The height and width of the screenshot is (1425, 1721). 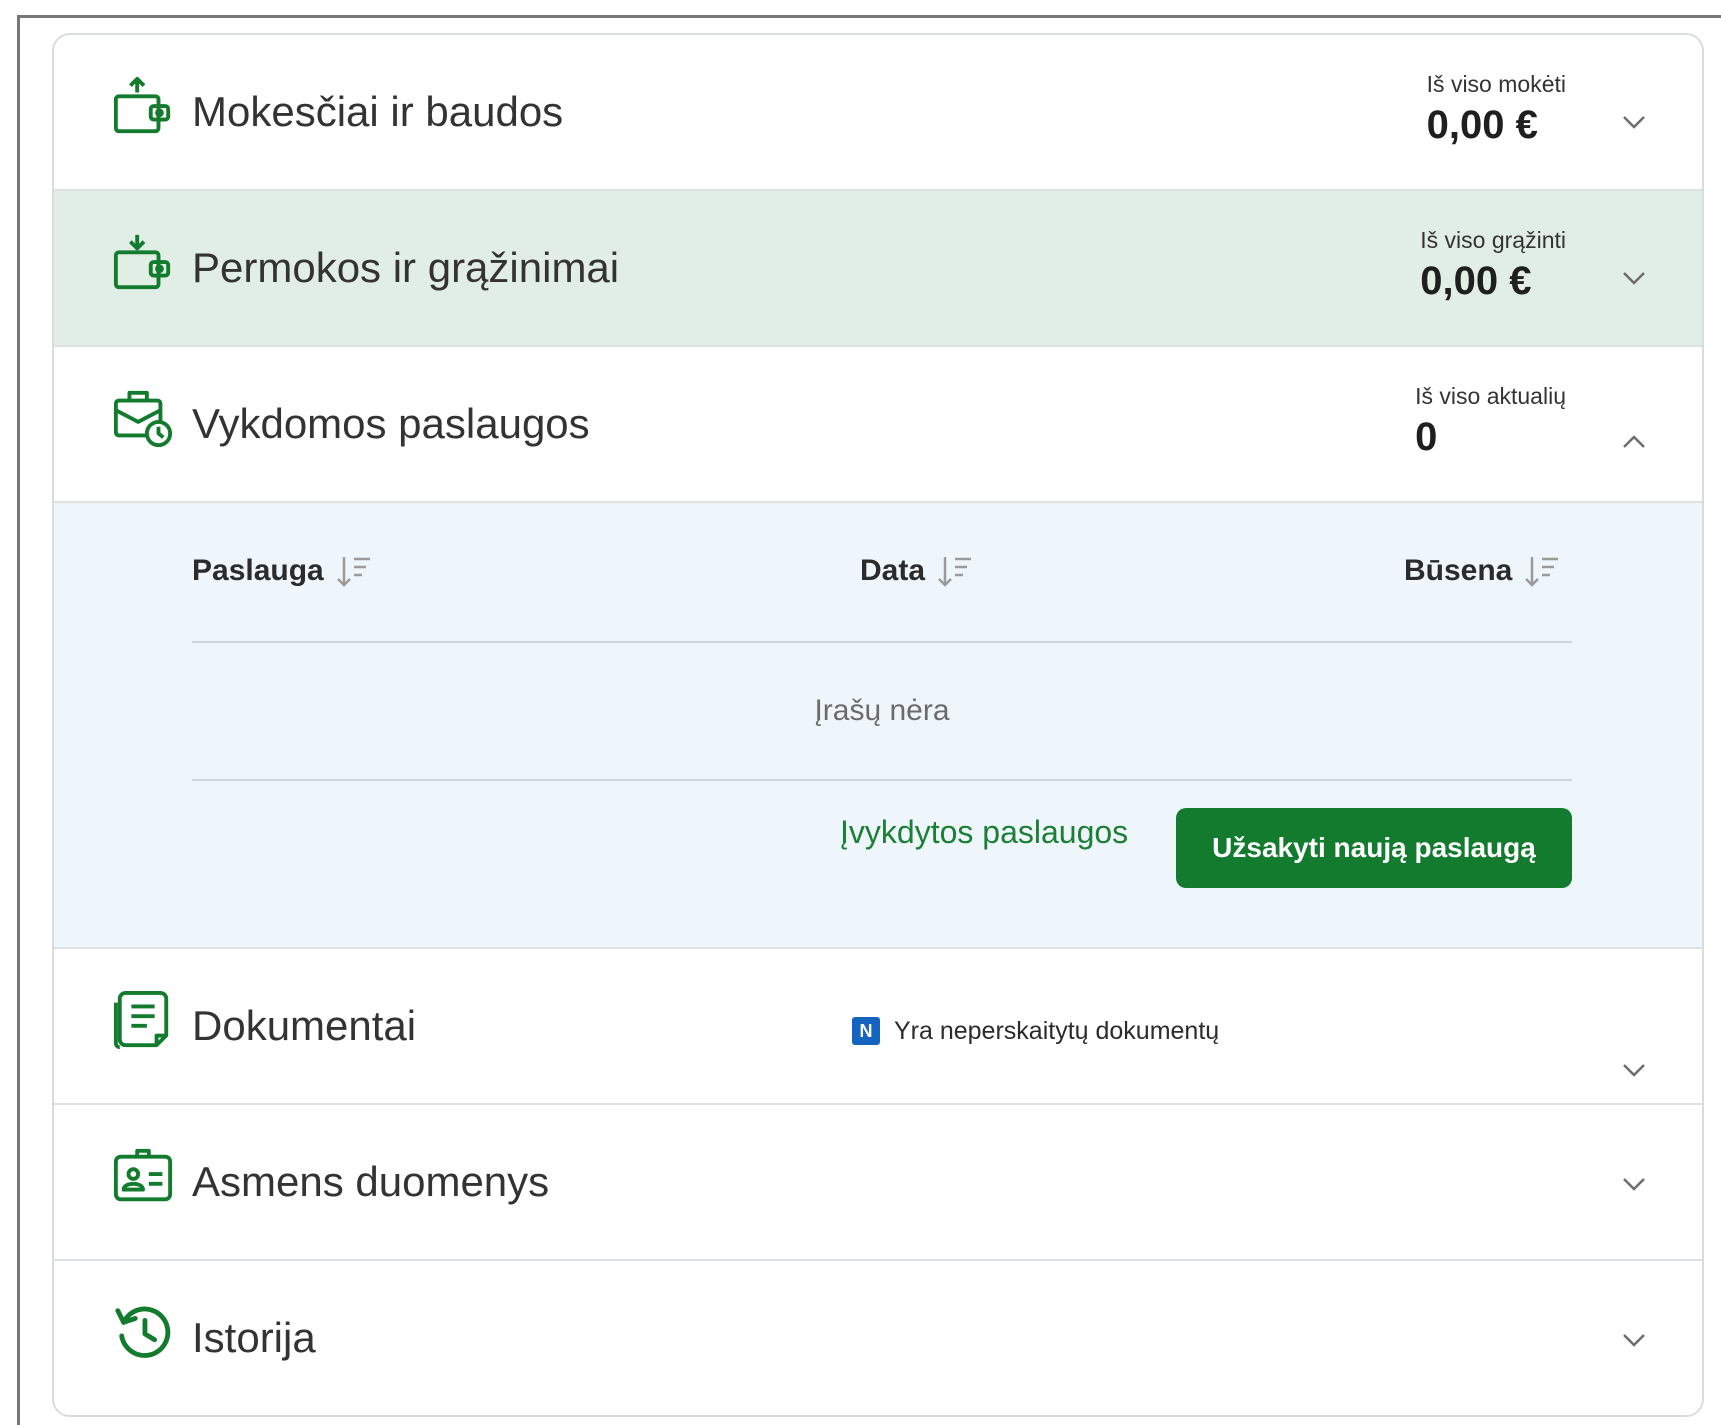 I want to click on wallet-in-icon, so click(x=142, y=262).